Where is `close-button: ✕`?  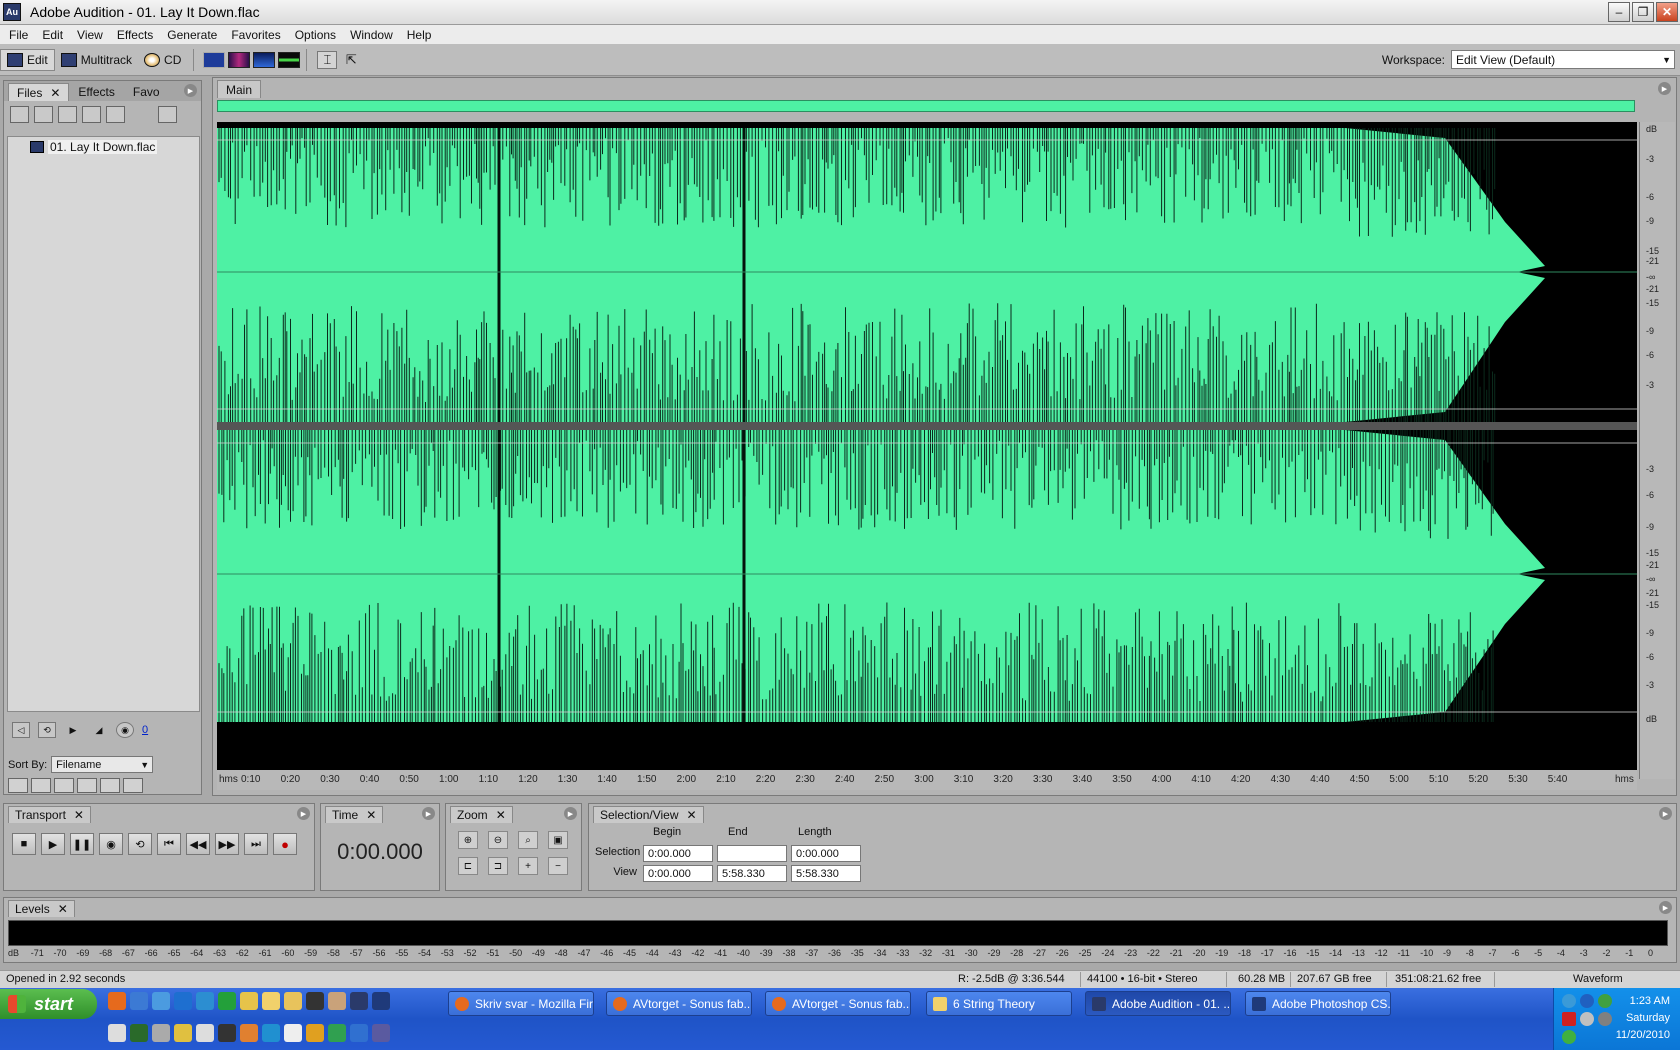 close-button: ✕ is located at coordinates (1667, 12).